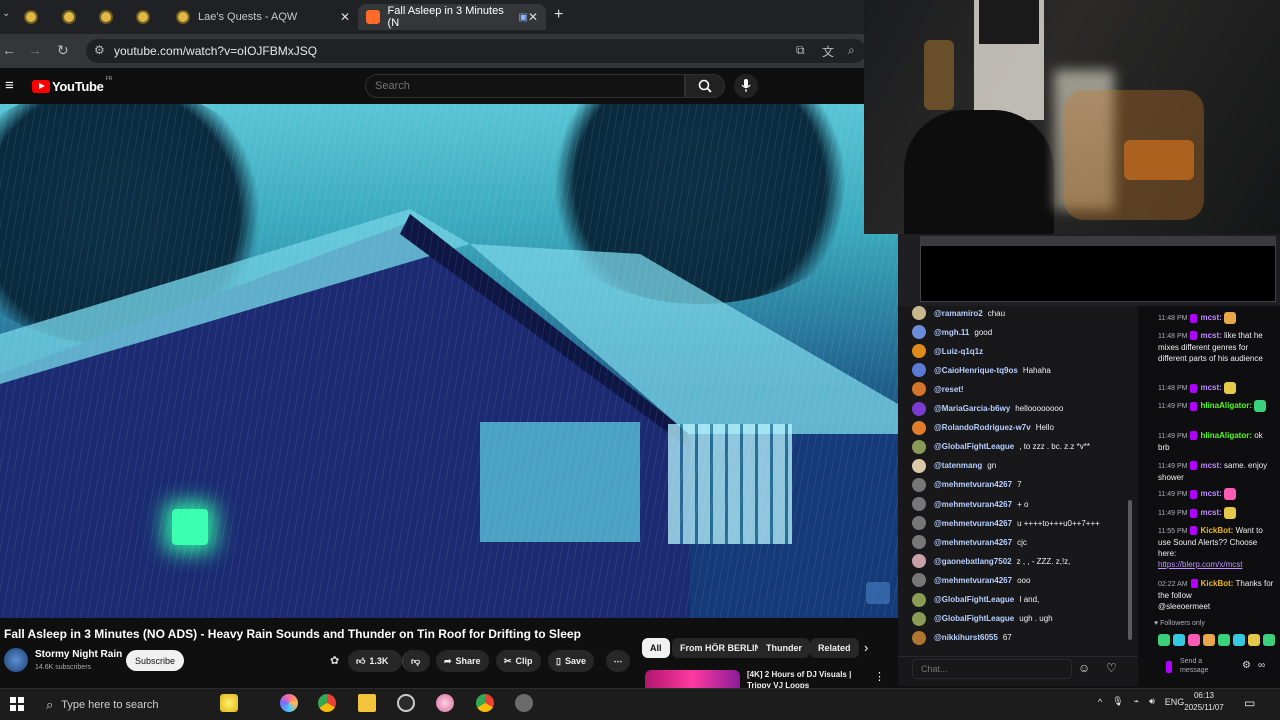 Image resolution: width=1280 pixels, height=720 pixels. What do you see at coordinates (1205, 666) in the screenshot?
I see `send-message-input: Send a message` at bounding box center [1205, 666].